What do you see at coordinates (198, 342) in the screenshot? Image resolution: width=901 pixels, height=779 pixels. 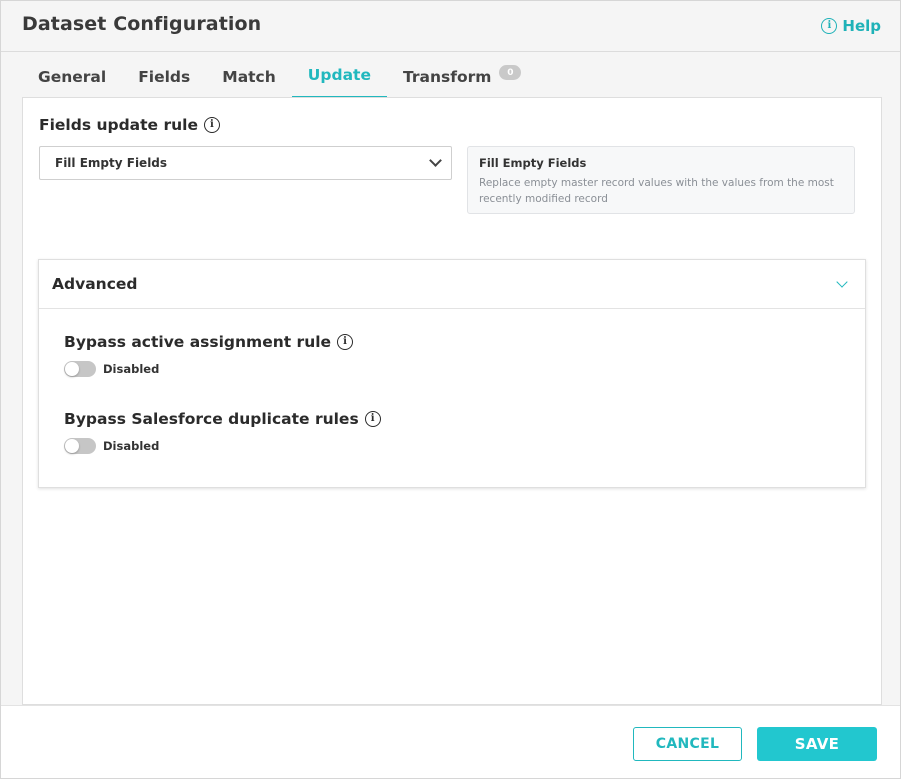 I see `setting-label-text: Bypass active assignment rule` at bounding box center [198, 342].